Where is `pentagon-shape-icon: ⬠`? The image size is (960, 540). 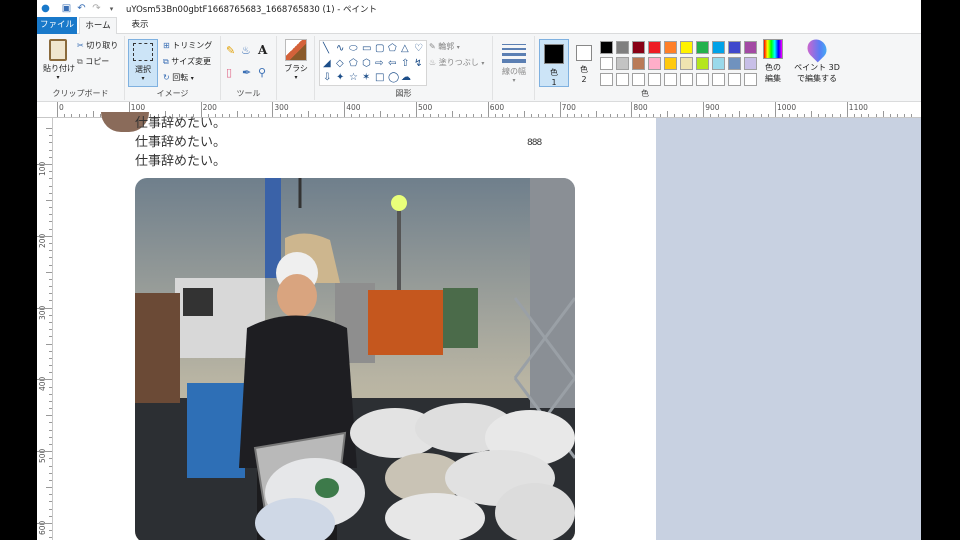
pentagon-shape-icon: ⬠ is located at coordinates (353, 64).